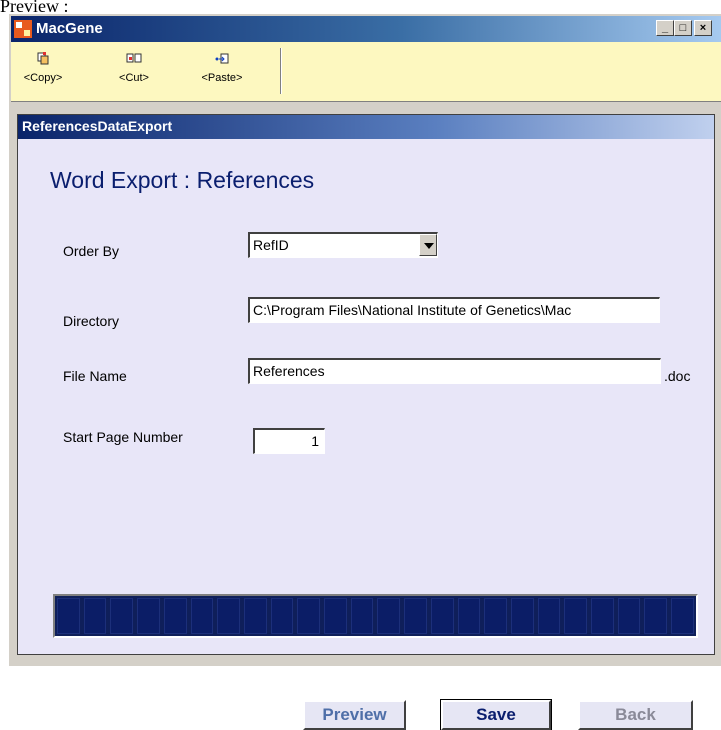  I want to click on minimize-button: _, so click(665, 28).